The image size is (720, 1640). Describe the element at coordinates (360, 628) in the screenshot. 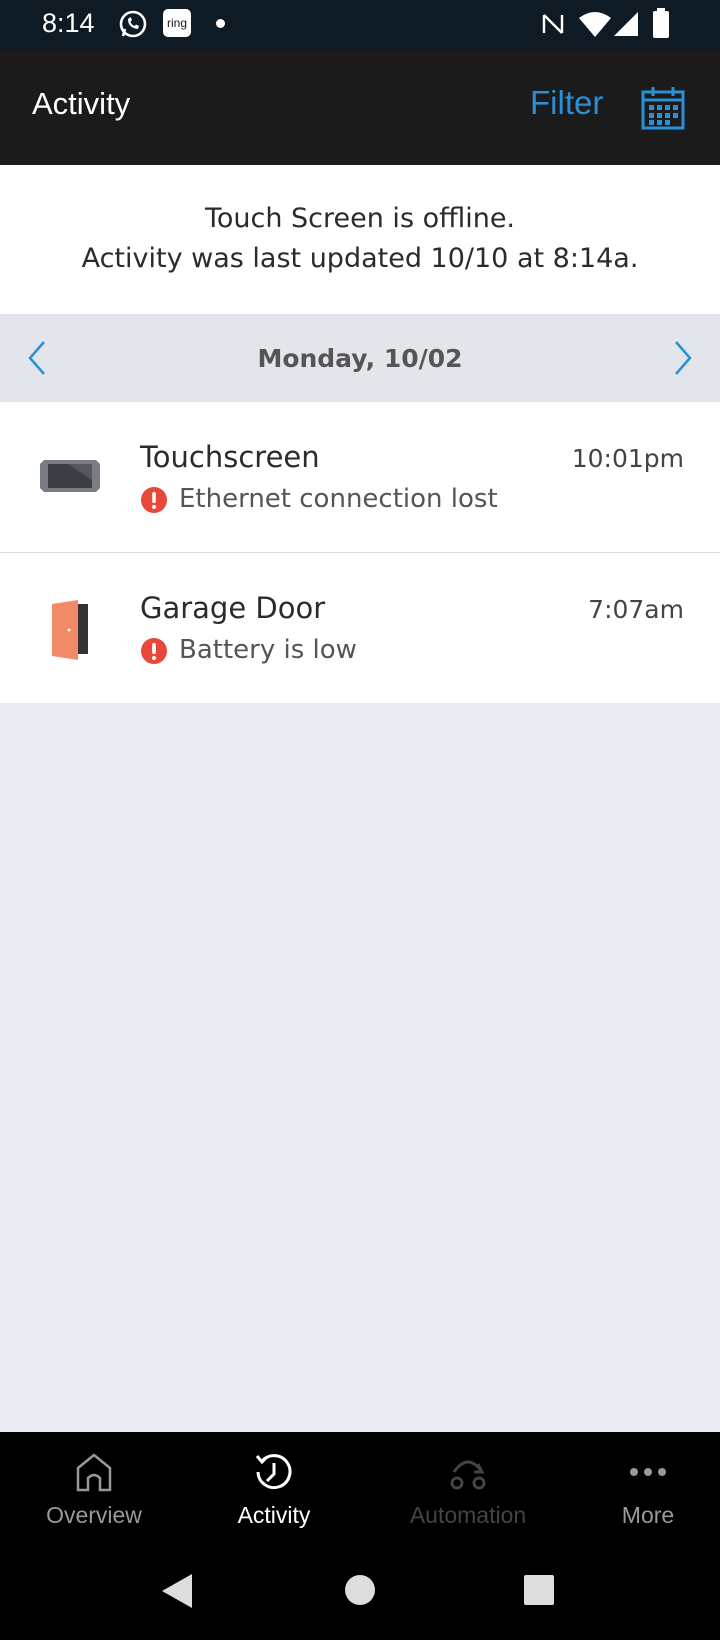

I see `activity-row: Garage Door 7:07am Battery is low` at that location.